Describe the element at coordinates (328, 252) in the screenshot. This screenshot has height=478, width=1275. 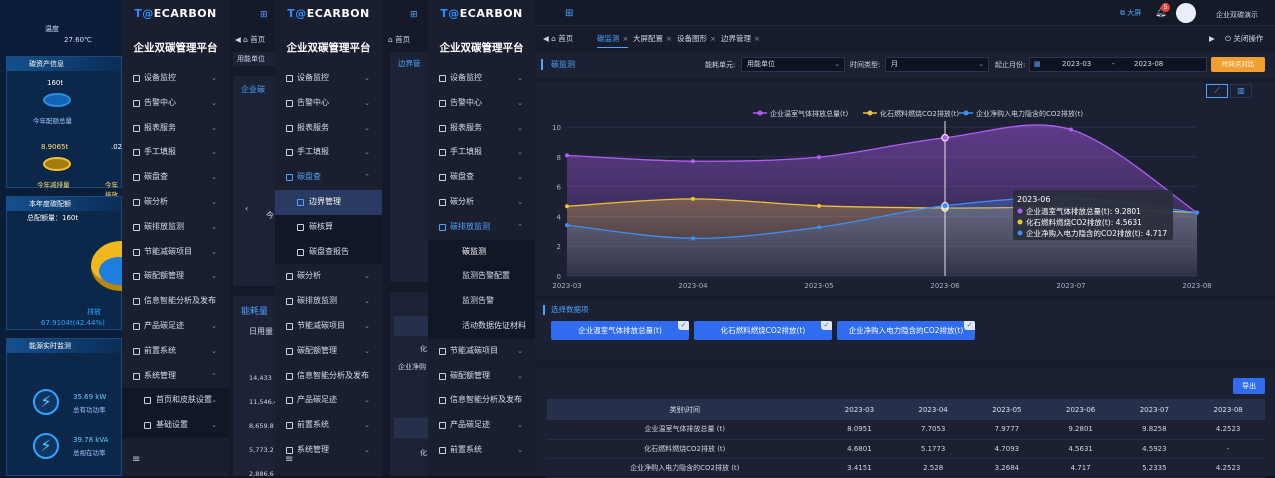
I see `sidebar-subitem: 碳盘查报告` at that location.